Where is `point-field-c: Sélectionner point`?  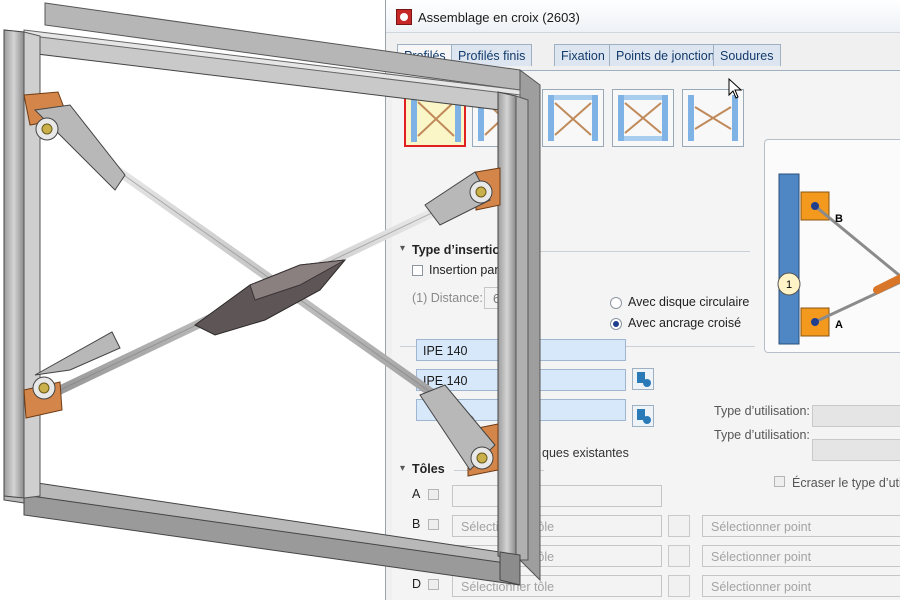 point-field-c: Sélectionner point is located at coordinates (801, 556).